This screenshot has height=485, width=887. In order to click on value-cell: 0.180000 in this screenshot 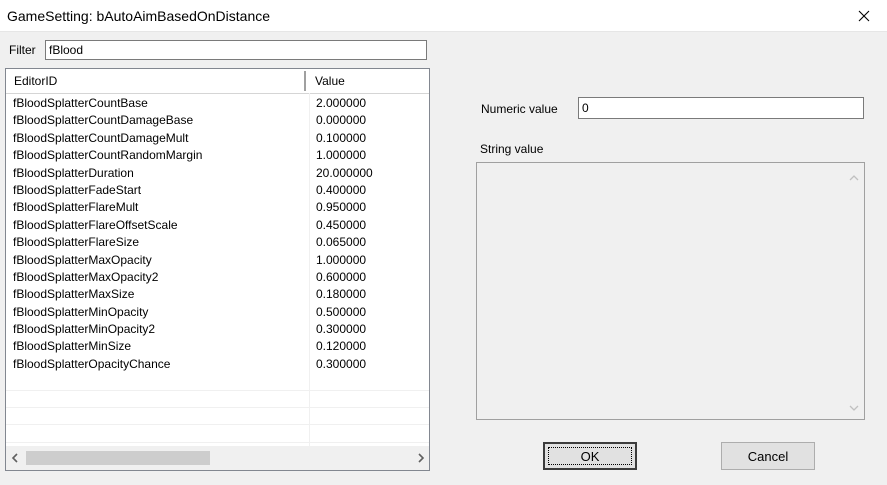, I will do `click(341, 294)`.